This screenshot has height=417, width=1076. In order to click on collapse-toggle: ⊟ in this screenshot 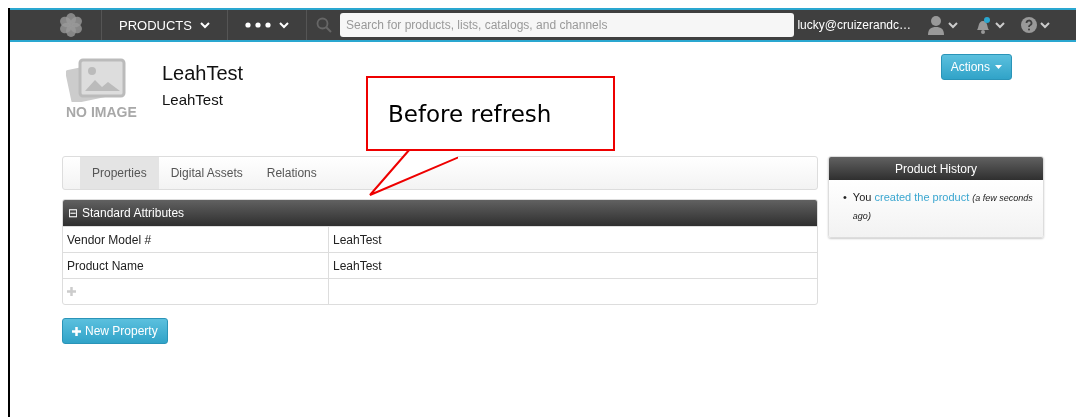, I will do `click(73, 213)`.